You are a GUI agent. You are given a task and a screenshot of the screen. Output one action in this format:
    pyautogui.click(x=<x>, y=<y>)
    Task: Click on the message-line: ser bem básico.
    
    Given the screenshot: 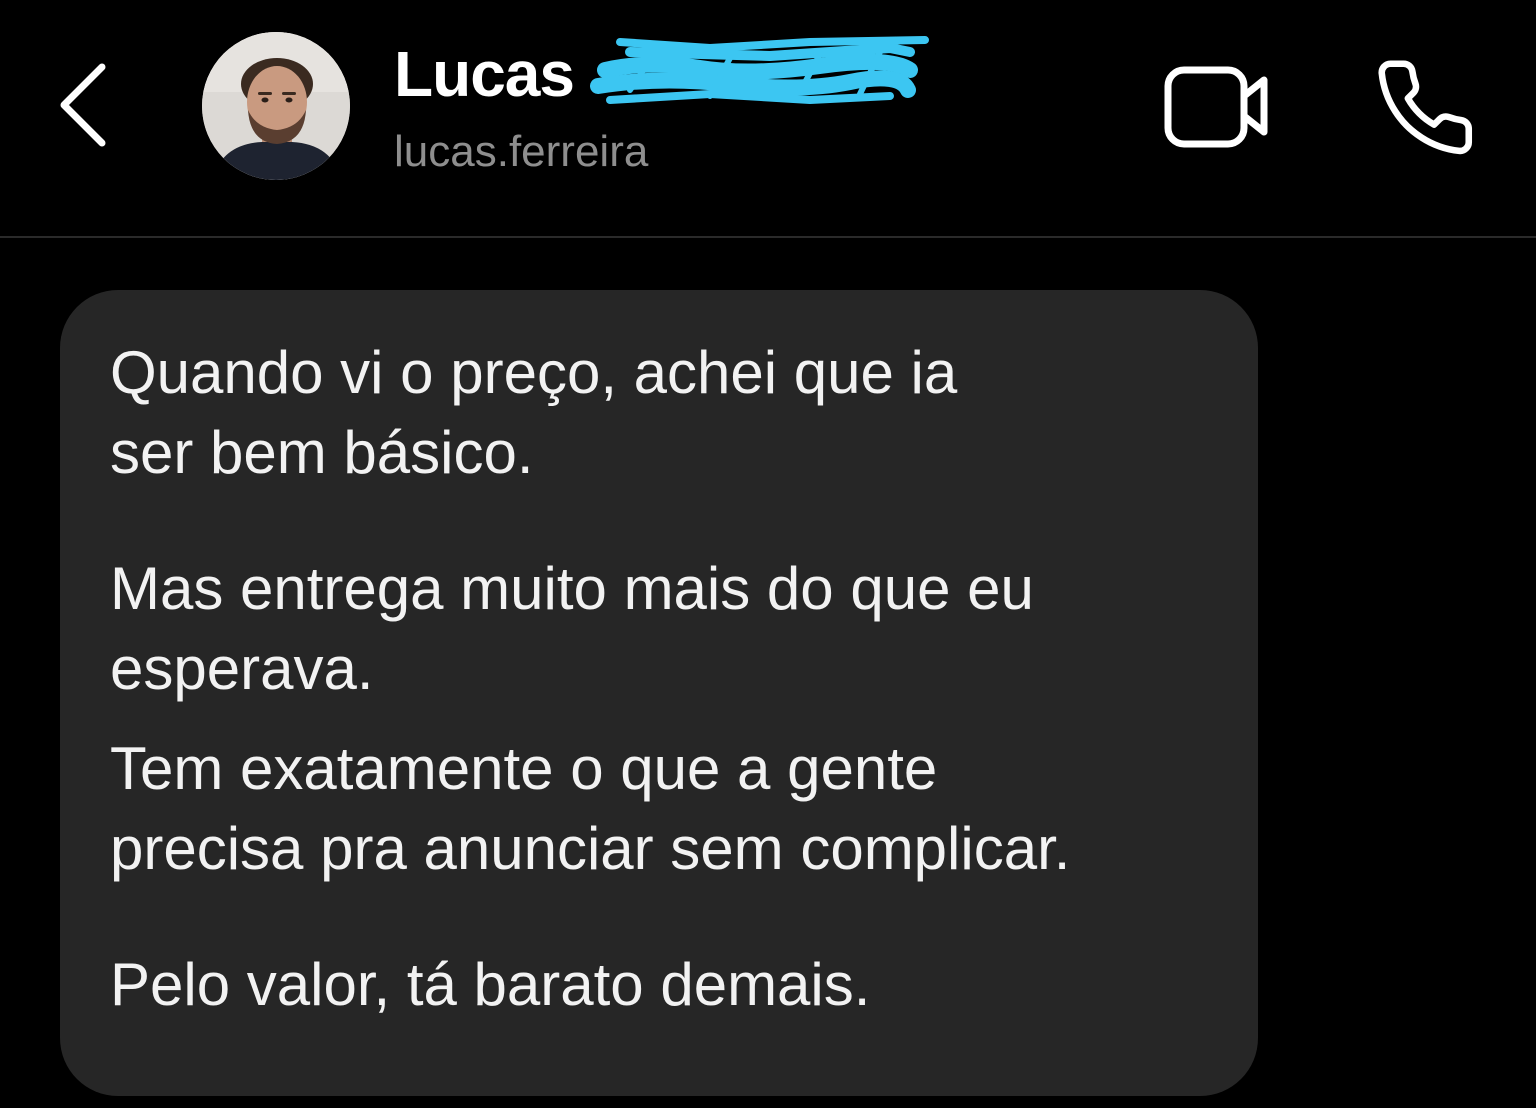 What is the action you would take?
    pyautogui.click(x=322, y=452)
    